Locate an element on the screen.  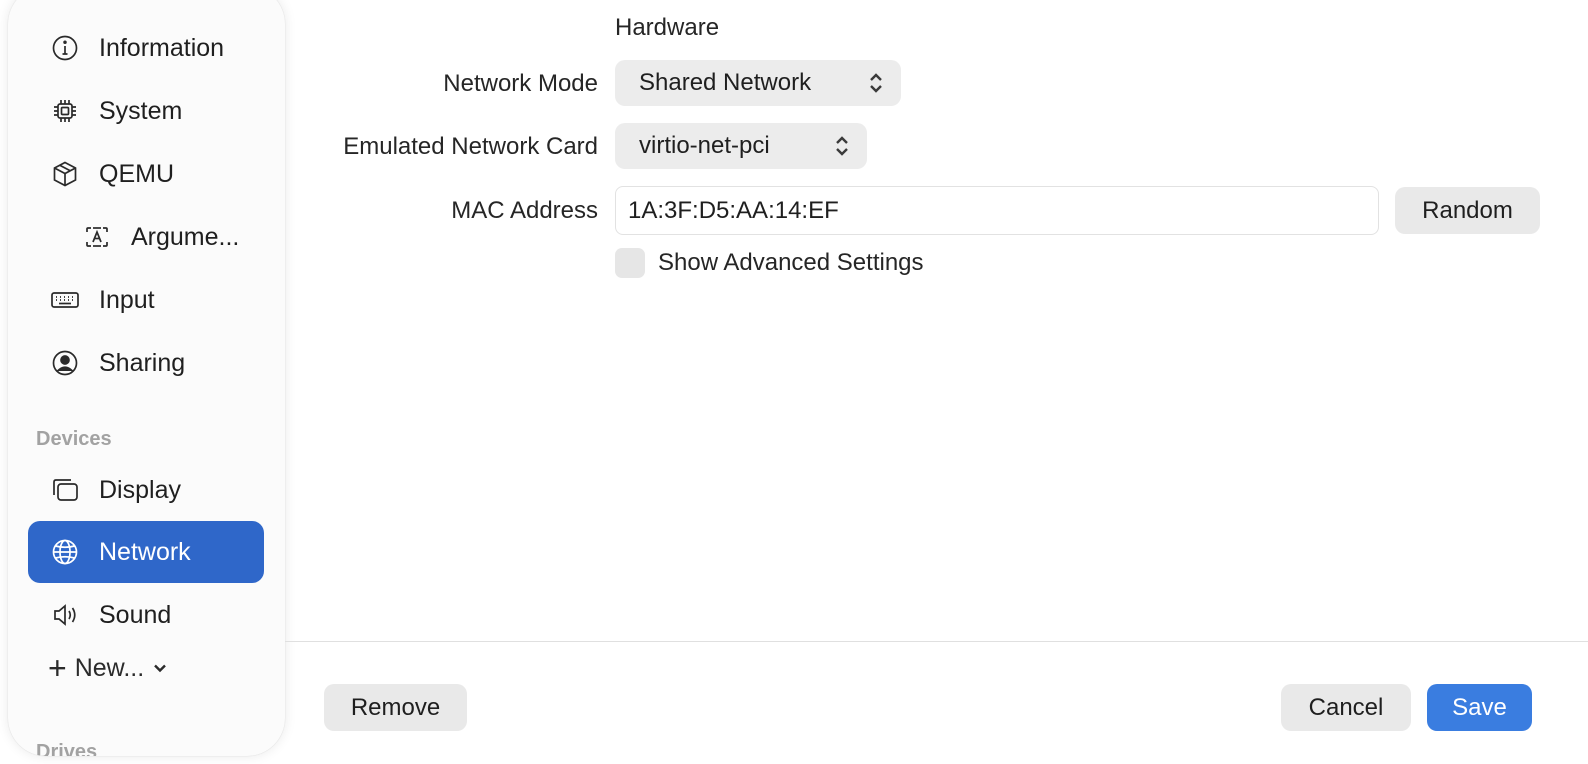
sidebar-item-label: Sound is located at coordinates (135, 614).